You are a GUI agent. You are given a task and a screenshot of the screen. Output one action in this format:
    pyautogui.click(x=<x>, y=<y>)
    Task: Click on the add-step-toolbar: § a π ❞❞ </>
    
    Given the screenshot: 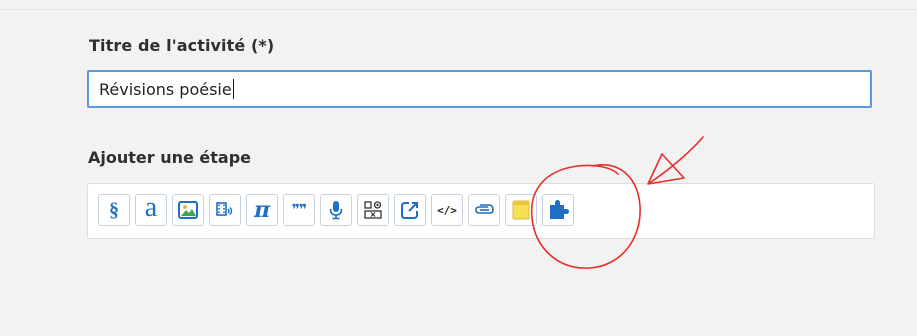 What is the action you would take?
    pyautogui.click(x=481, y=211)
    